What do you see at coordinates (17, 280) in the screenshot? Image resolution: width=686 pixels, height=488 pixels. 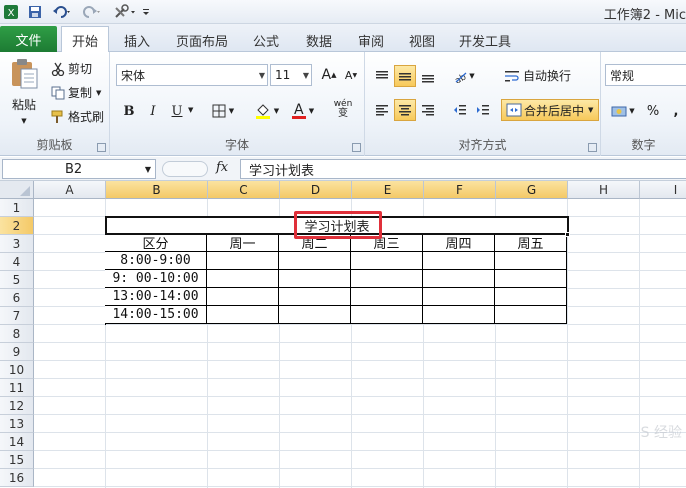 I see `row-header-5: 5` at bounding box center [17, 280].